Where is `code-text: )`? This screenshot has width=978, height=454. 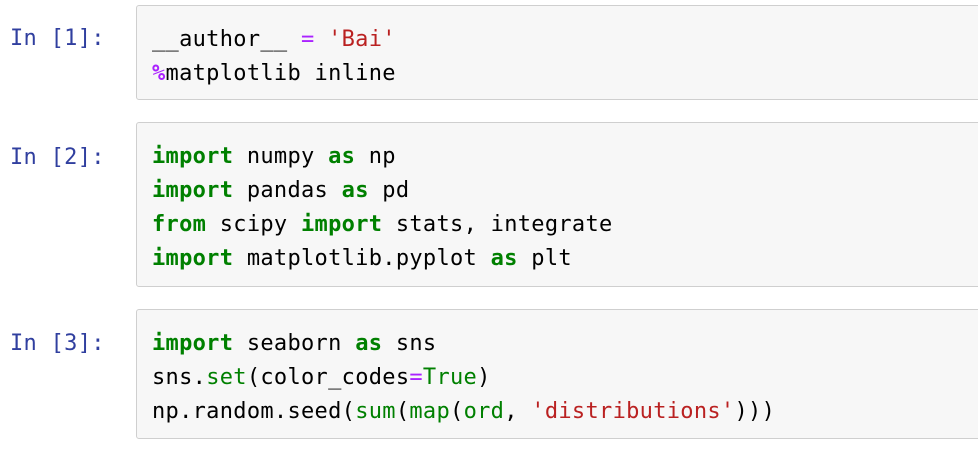 code-text: ) is located at coordinates (484, 377).